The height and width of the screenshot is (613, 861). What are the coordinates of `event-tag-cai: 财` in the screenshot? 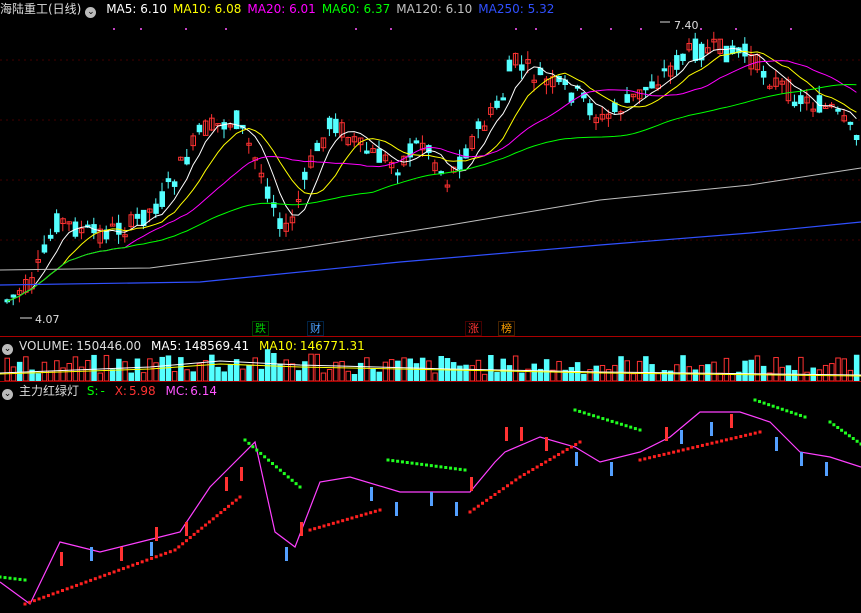 It's located at (315, 328).